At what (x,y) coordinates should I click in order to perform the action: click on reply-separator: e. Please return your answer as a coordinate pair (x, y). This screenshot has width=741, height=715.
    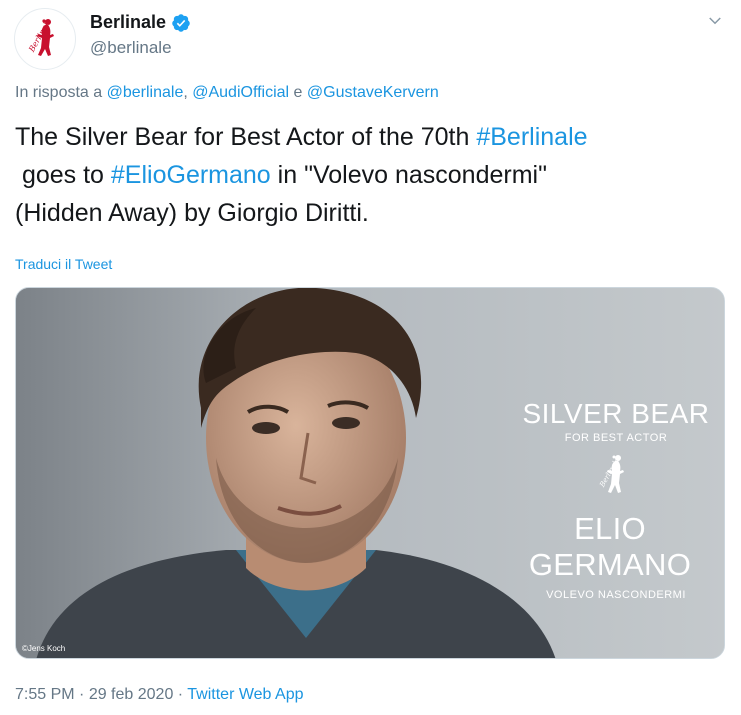
    Looking at the image, I should click on (298, 92).